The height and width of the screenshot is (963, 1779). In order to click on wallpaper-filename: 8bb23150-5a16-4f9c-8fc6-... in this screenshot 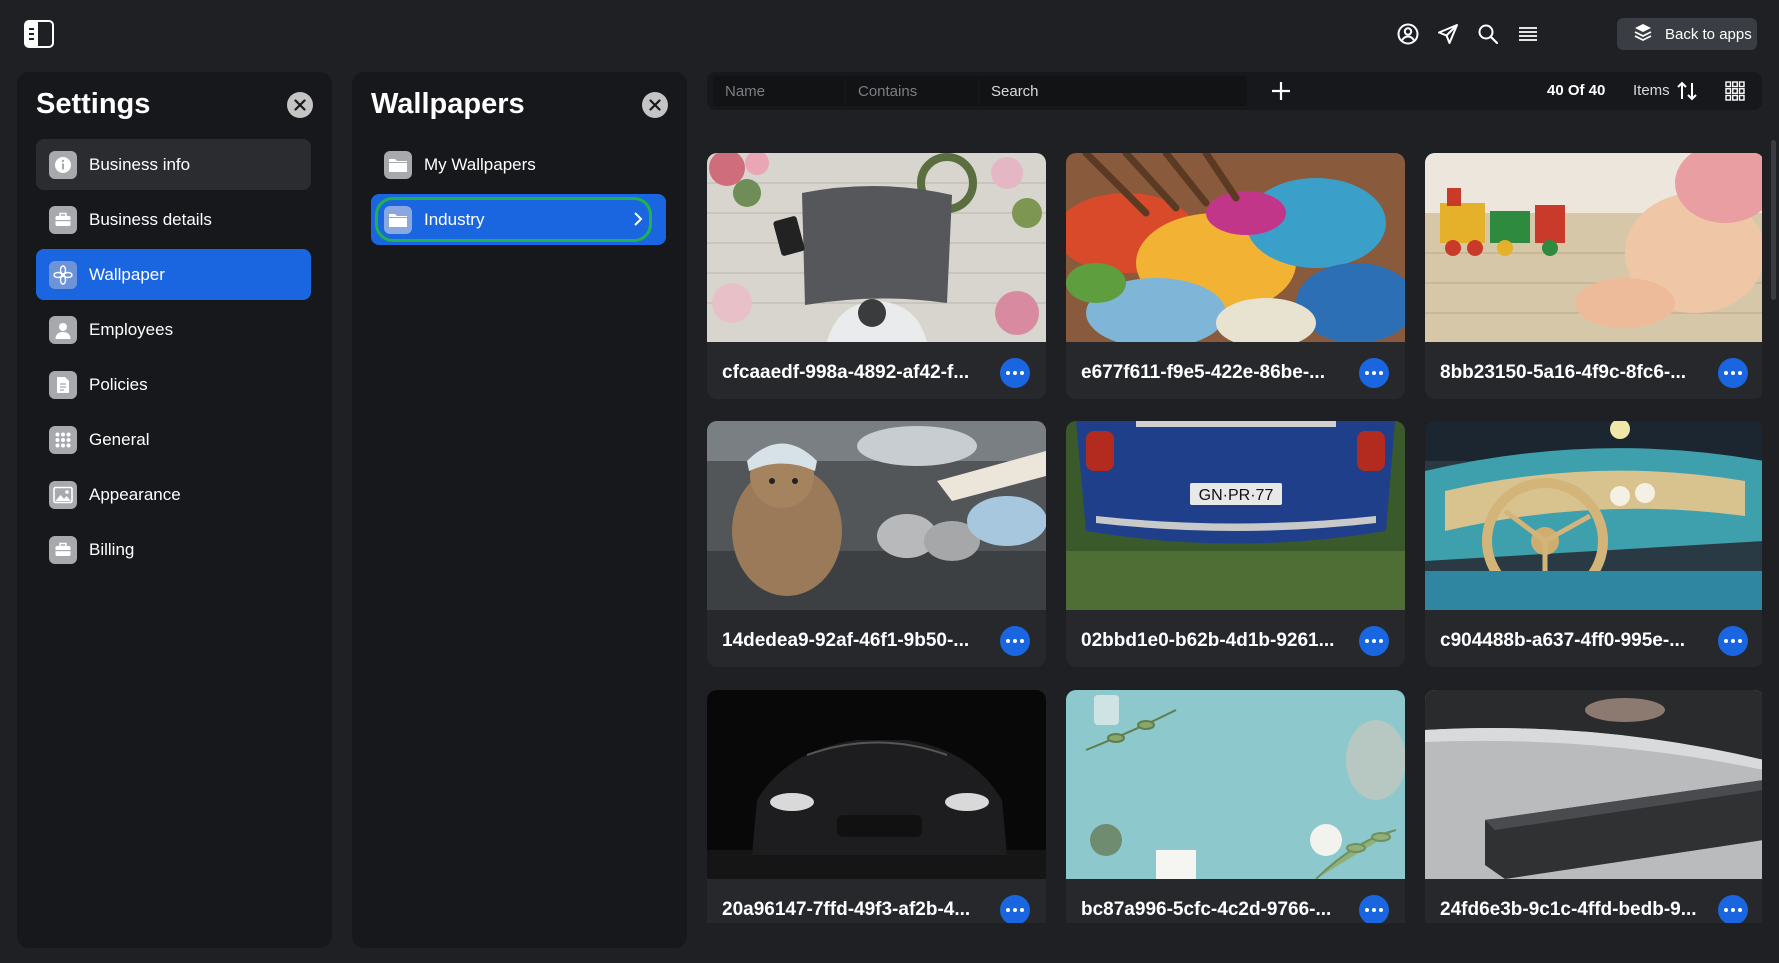, I will do `click(1563, 372)`.